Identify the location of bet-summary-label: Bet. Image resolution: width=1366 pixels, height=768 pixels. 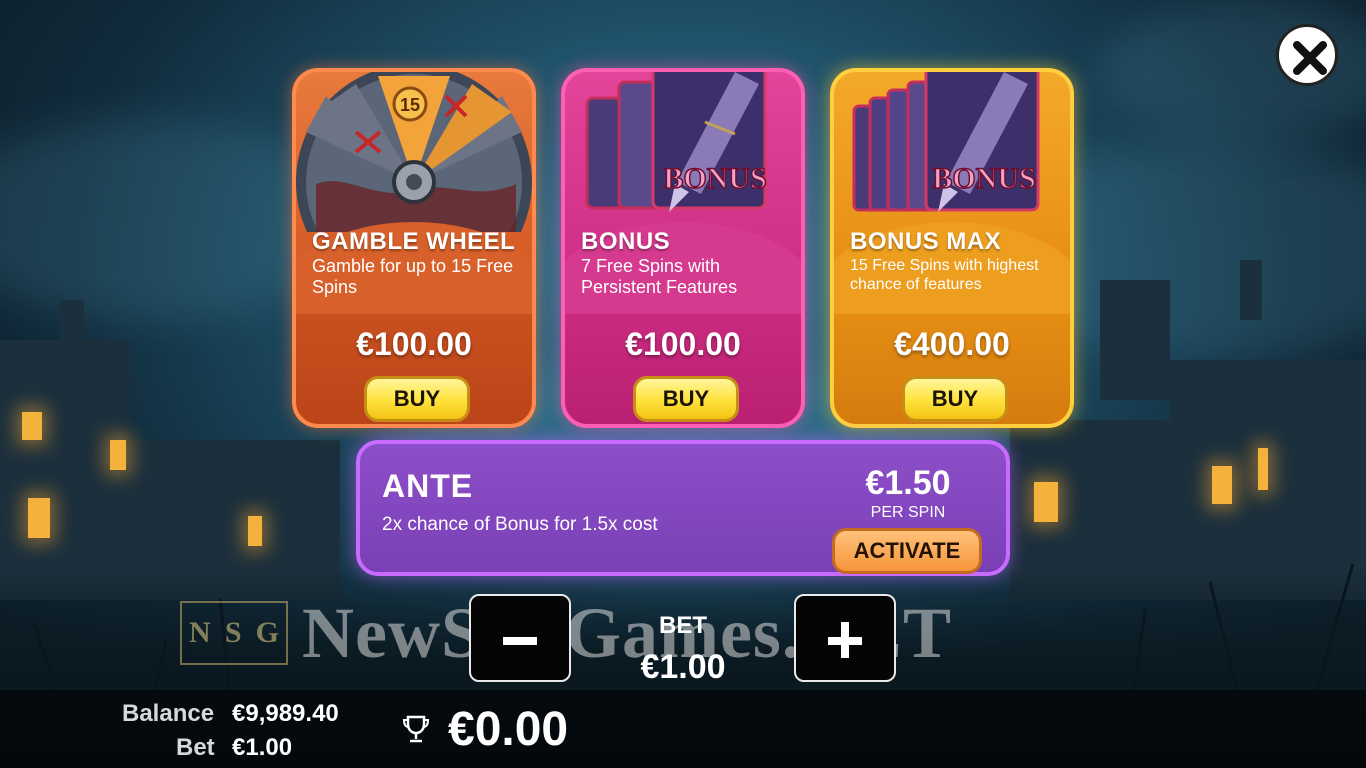
(195, 747).